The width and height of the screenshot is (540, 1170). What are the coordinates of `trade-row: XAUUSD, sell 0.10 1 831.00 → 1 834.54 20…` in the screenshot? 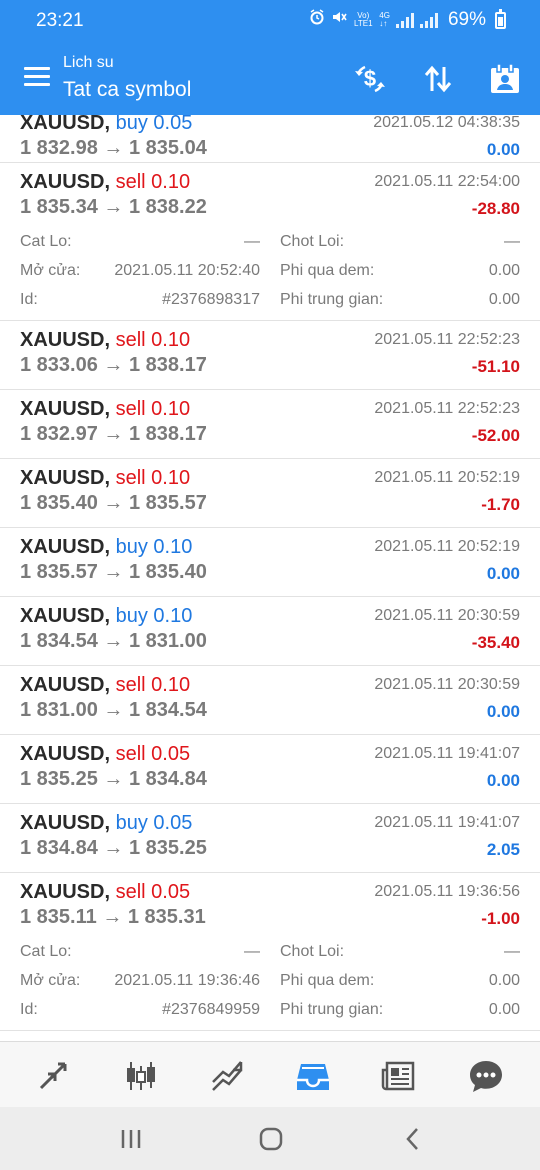 It's located at (270, 700).